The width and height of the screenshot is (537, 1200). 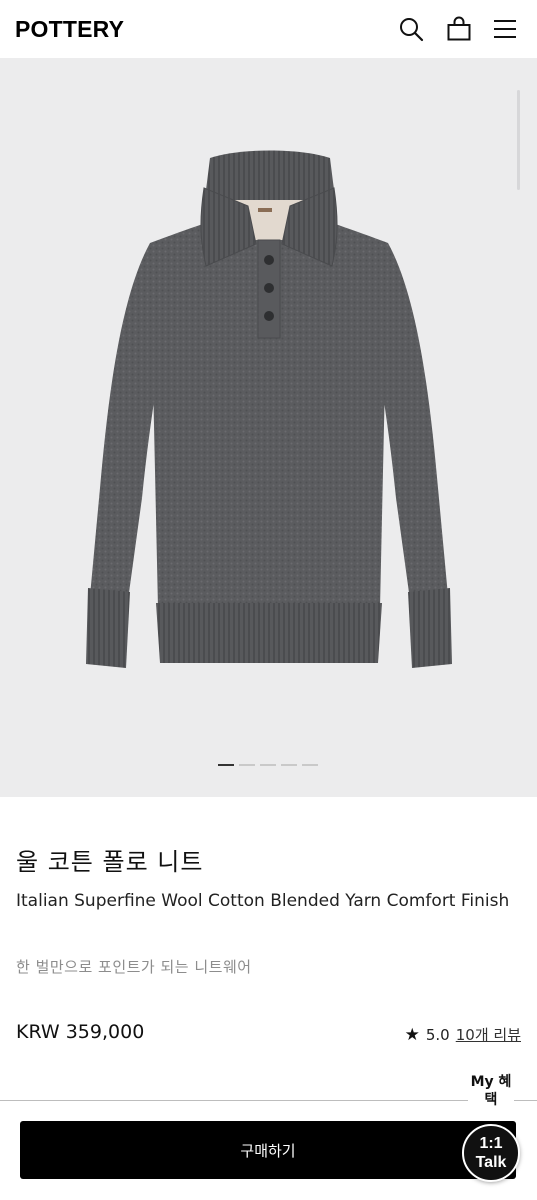 What do you see at coordinates (518, 140) in the screenshot?
I see `scrollbar` at bounding box center [518, 140].